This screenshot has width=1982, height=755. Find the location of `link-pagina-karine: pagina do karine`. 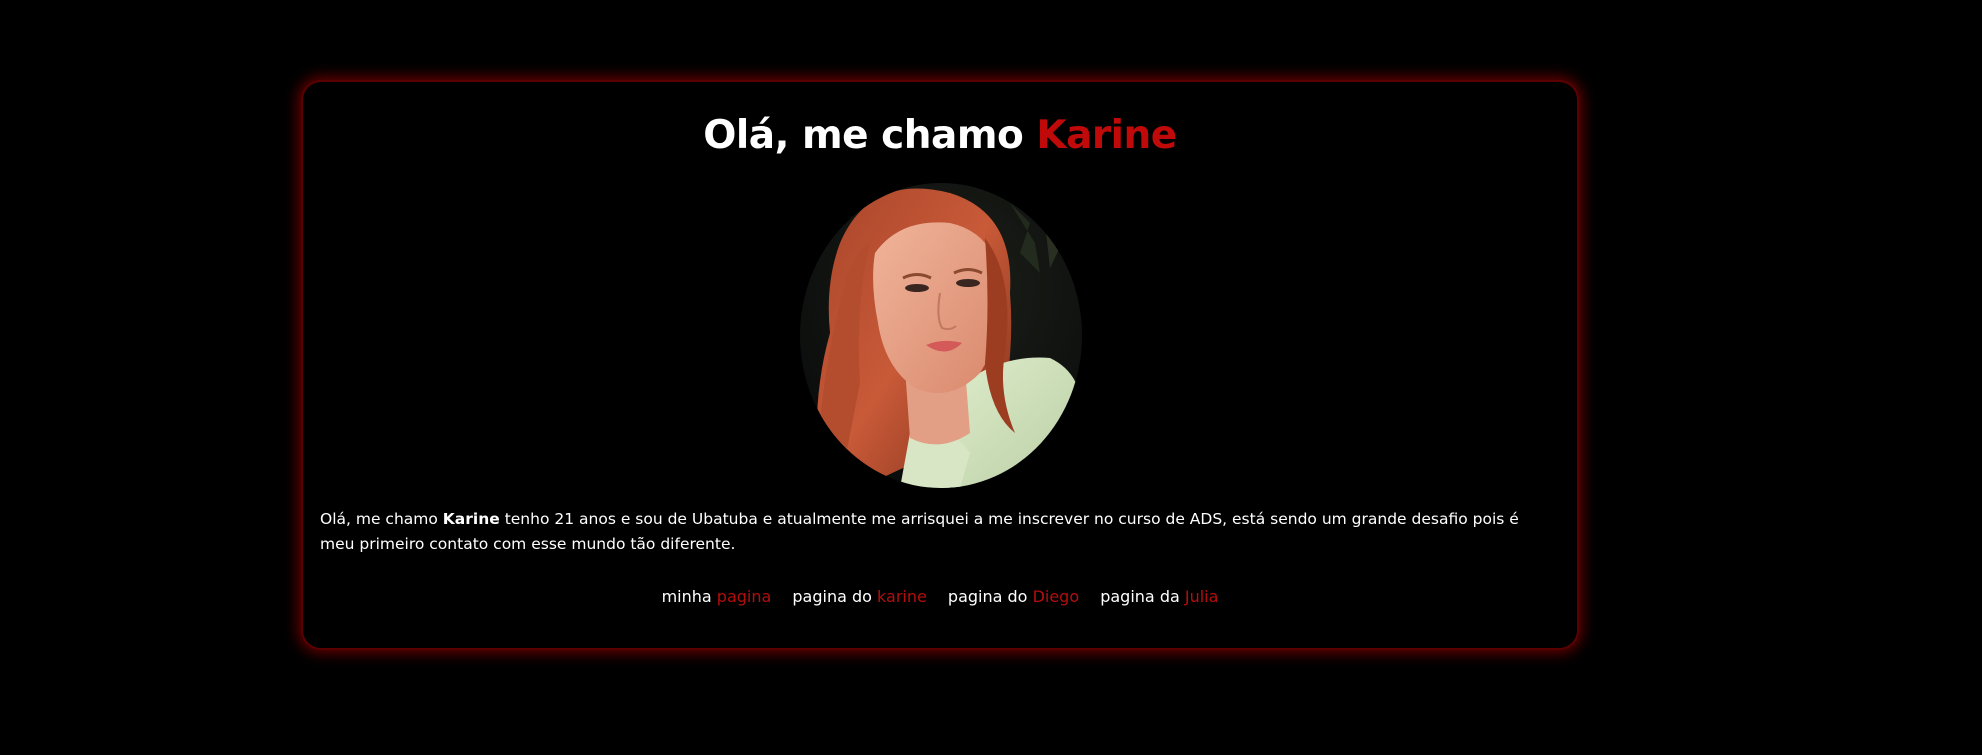

link-pagina-karine: pagina do karine is located at coordinates (859, 597).